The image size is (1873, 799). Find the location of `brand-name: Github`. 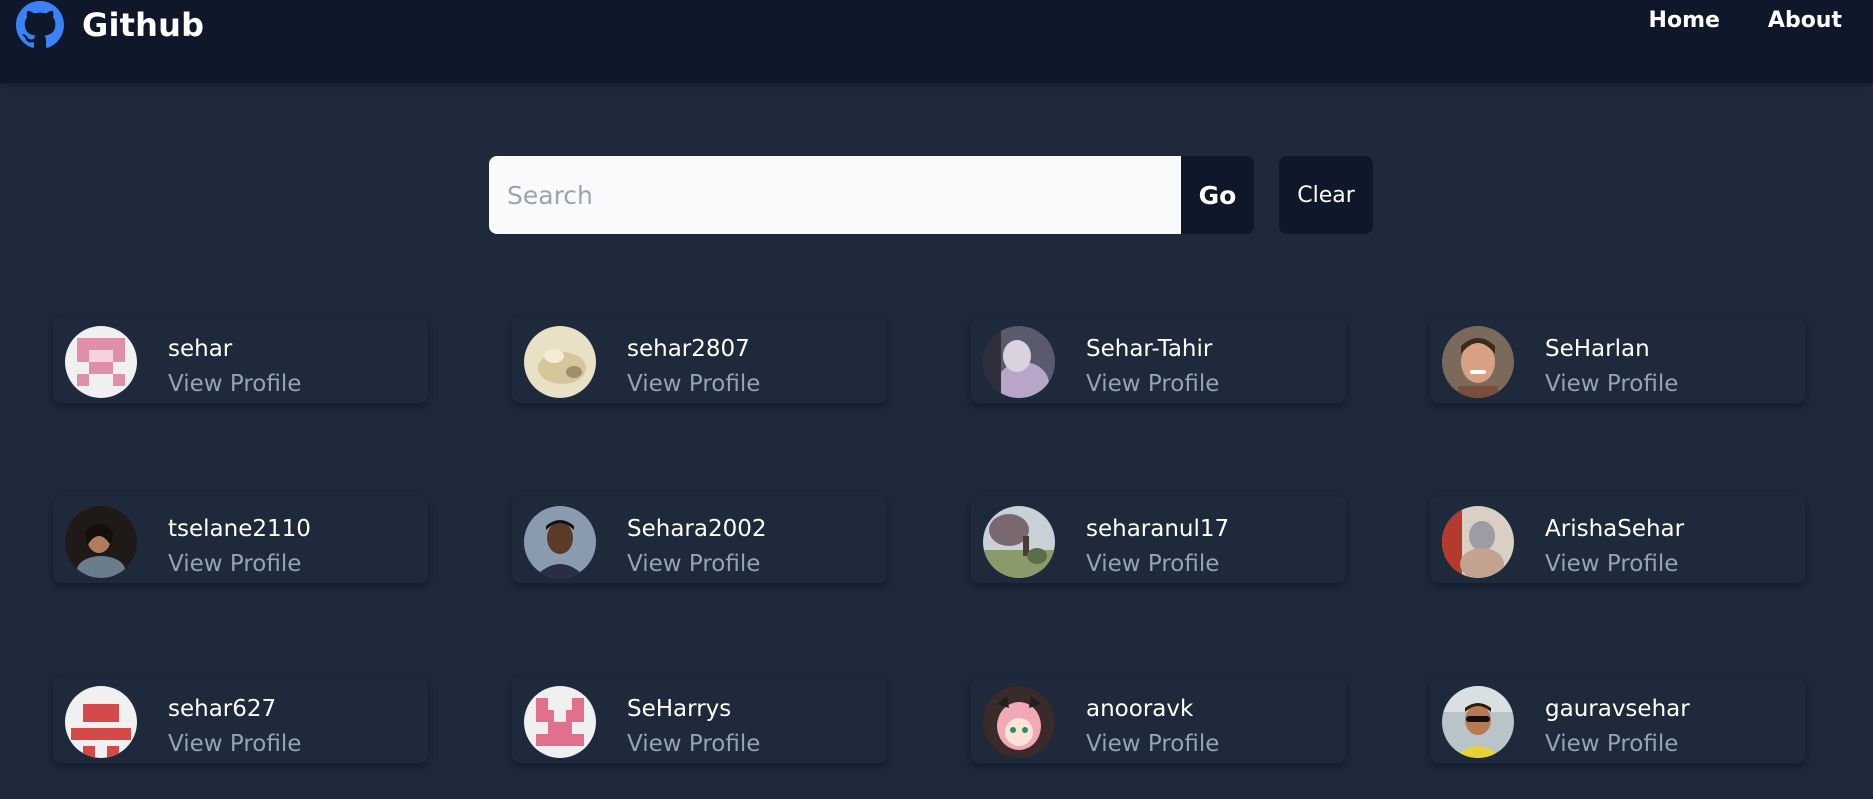

brand-name: Github is located at coordinates (143, 25).